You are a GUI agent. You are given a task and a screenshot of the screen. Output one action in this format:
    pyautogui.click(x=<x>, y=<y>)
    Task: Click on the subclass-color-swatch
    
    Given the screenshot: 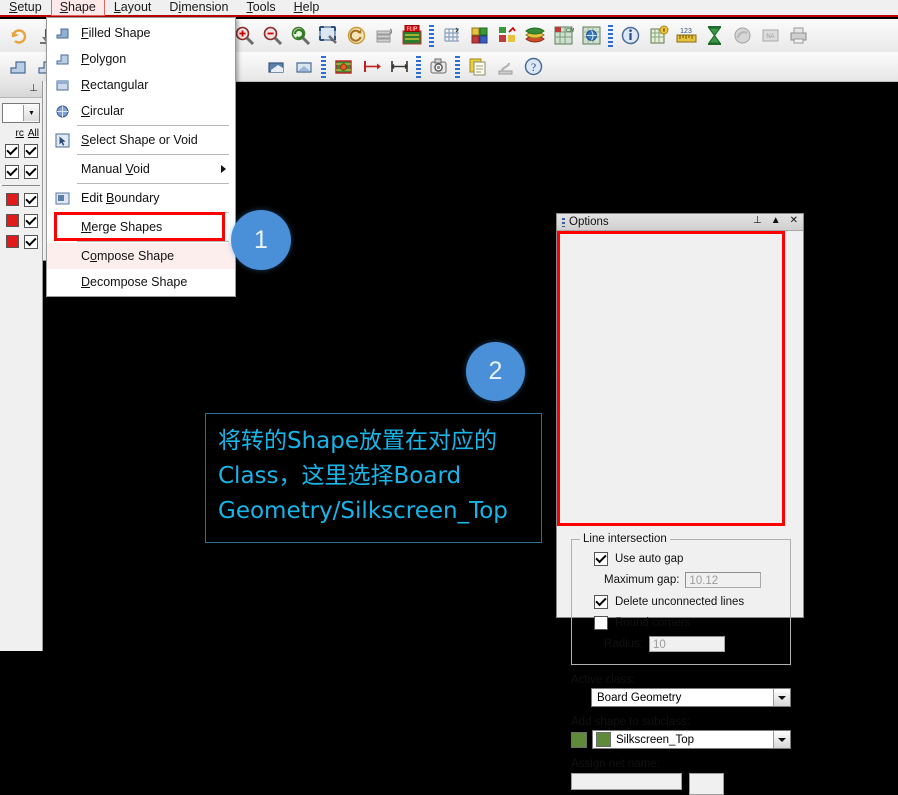 What is the action you would take?
    pyautogui.click(x=579, y=739)
    